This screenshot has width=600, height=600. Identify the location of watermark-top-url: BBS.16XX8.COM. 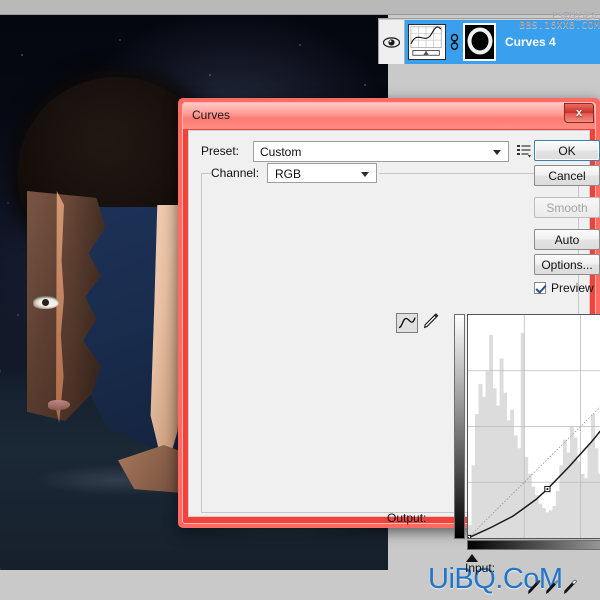
(559, 25).